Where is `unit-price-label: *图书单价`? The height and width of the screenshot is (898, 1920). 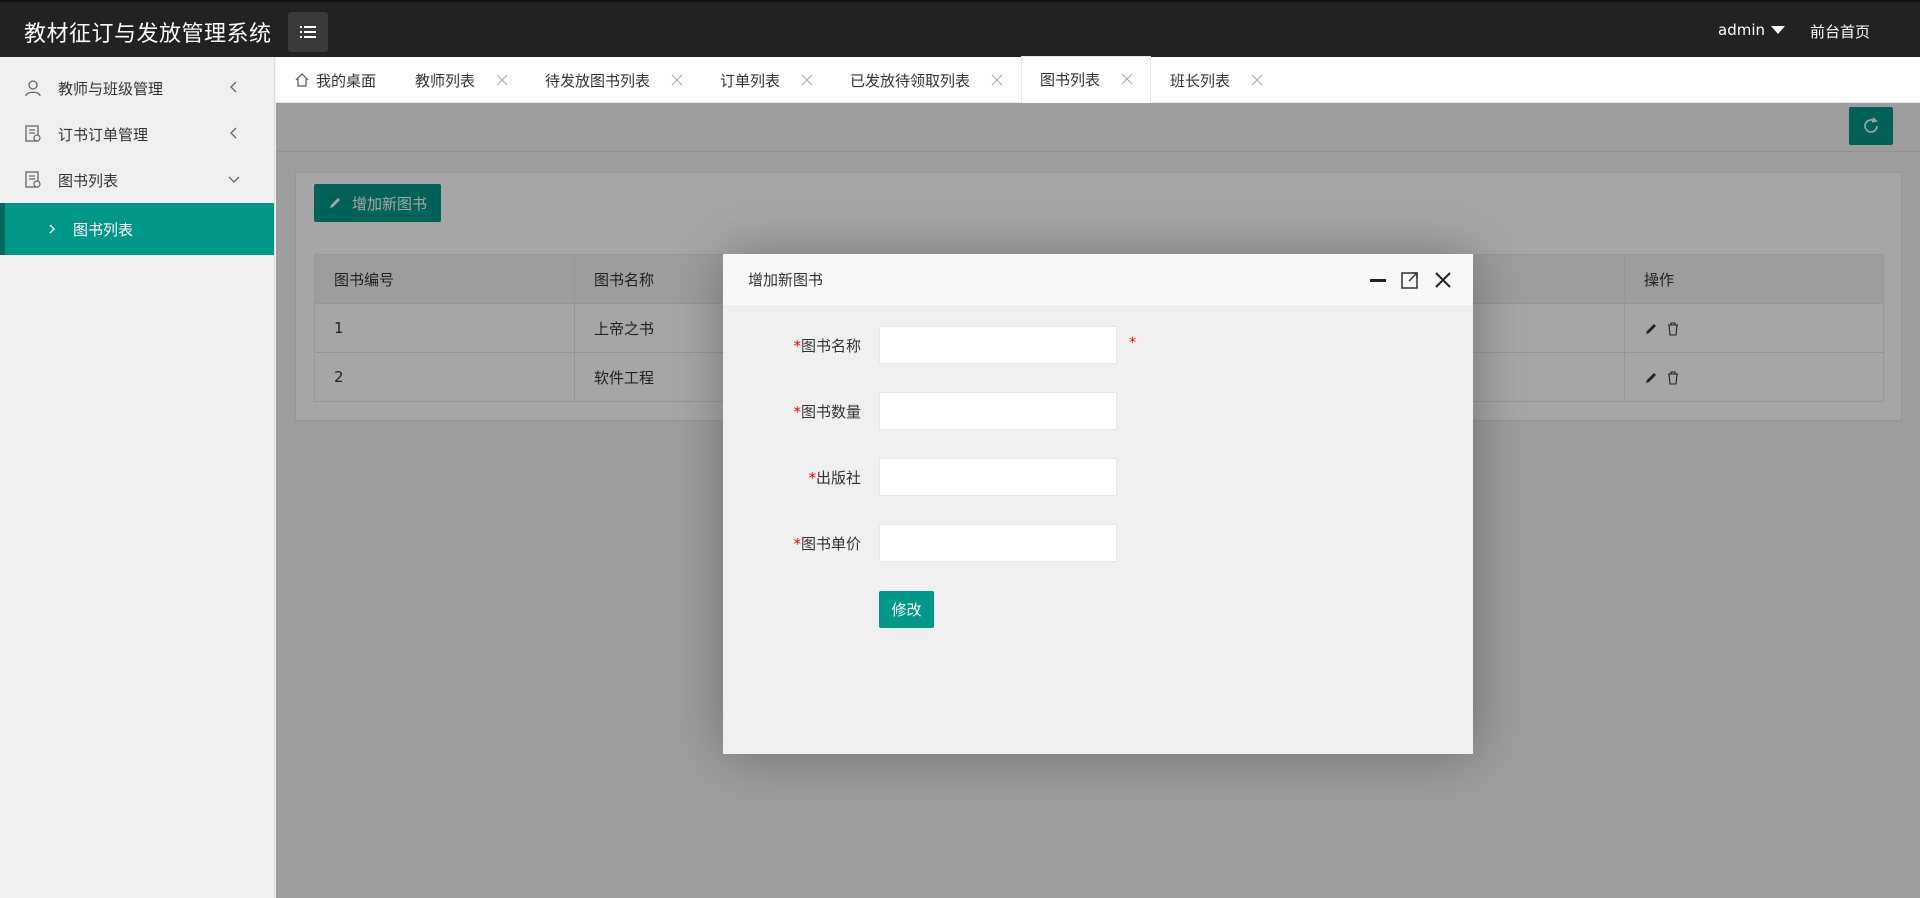 unit-price-label: *图书单价 is located at coordinates (792, 543).